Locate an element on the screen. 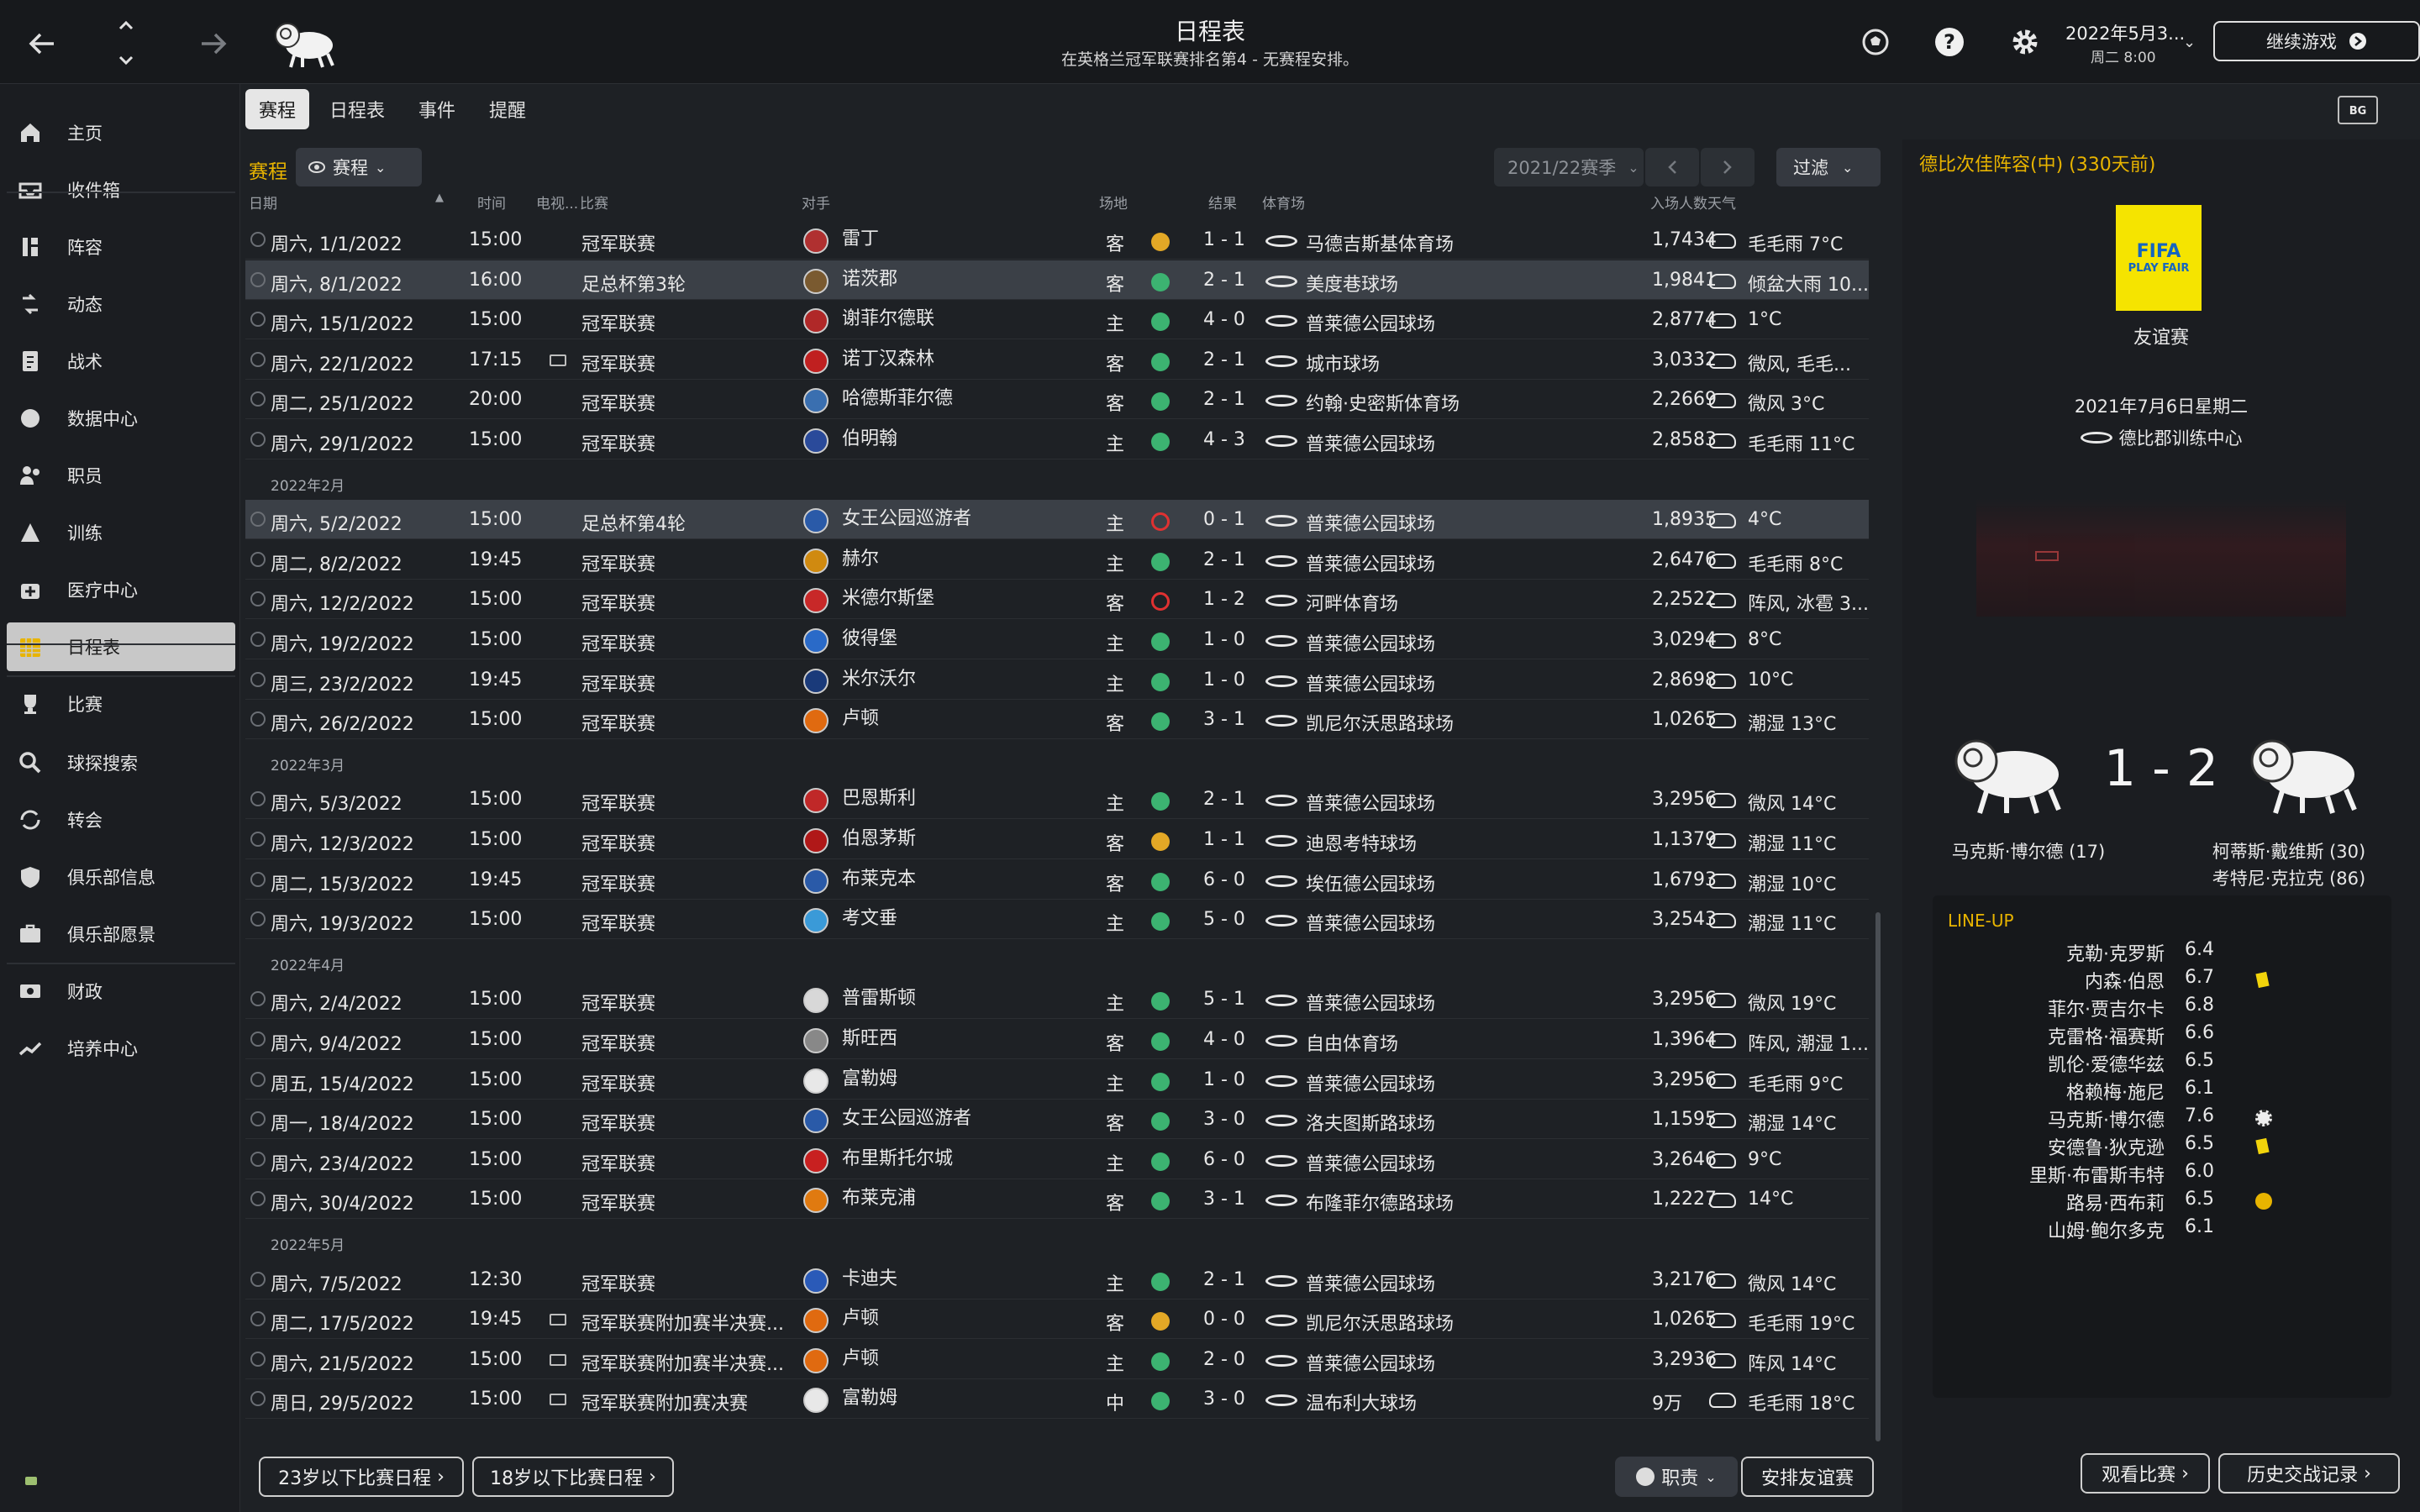 The image size is (2420, 1512). lineup-player-row: 里斯·布雷斯韦特 6.0 is located at coordinates (2117, 1175).